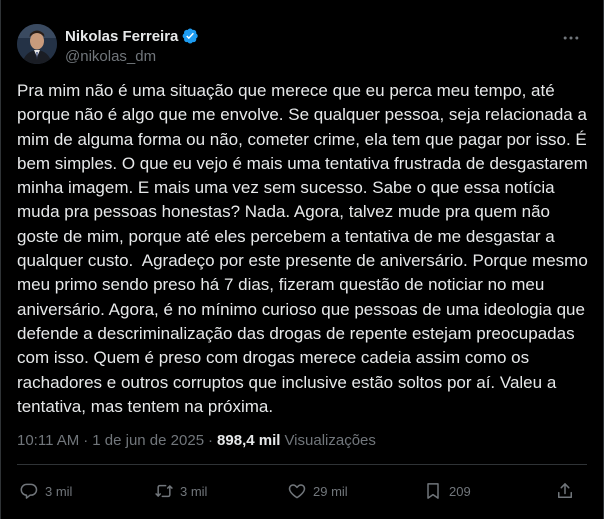 The image size is (604, 519). I want to click on bookmark-button: 209, so click(447, 491).